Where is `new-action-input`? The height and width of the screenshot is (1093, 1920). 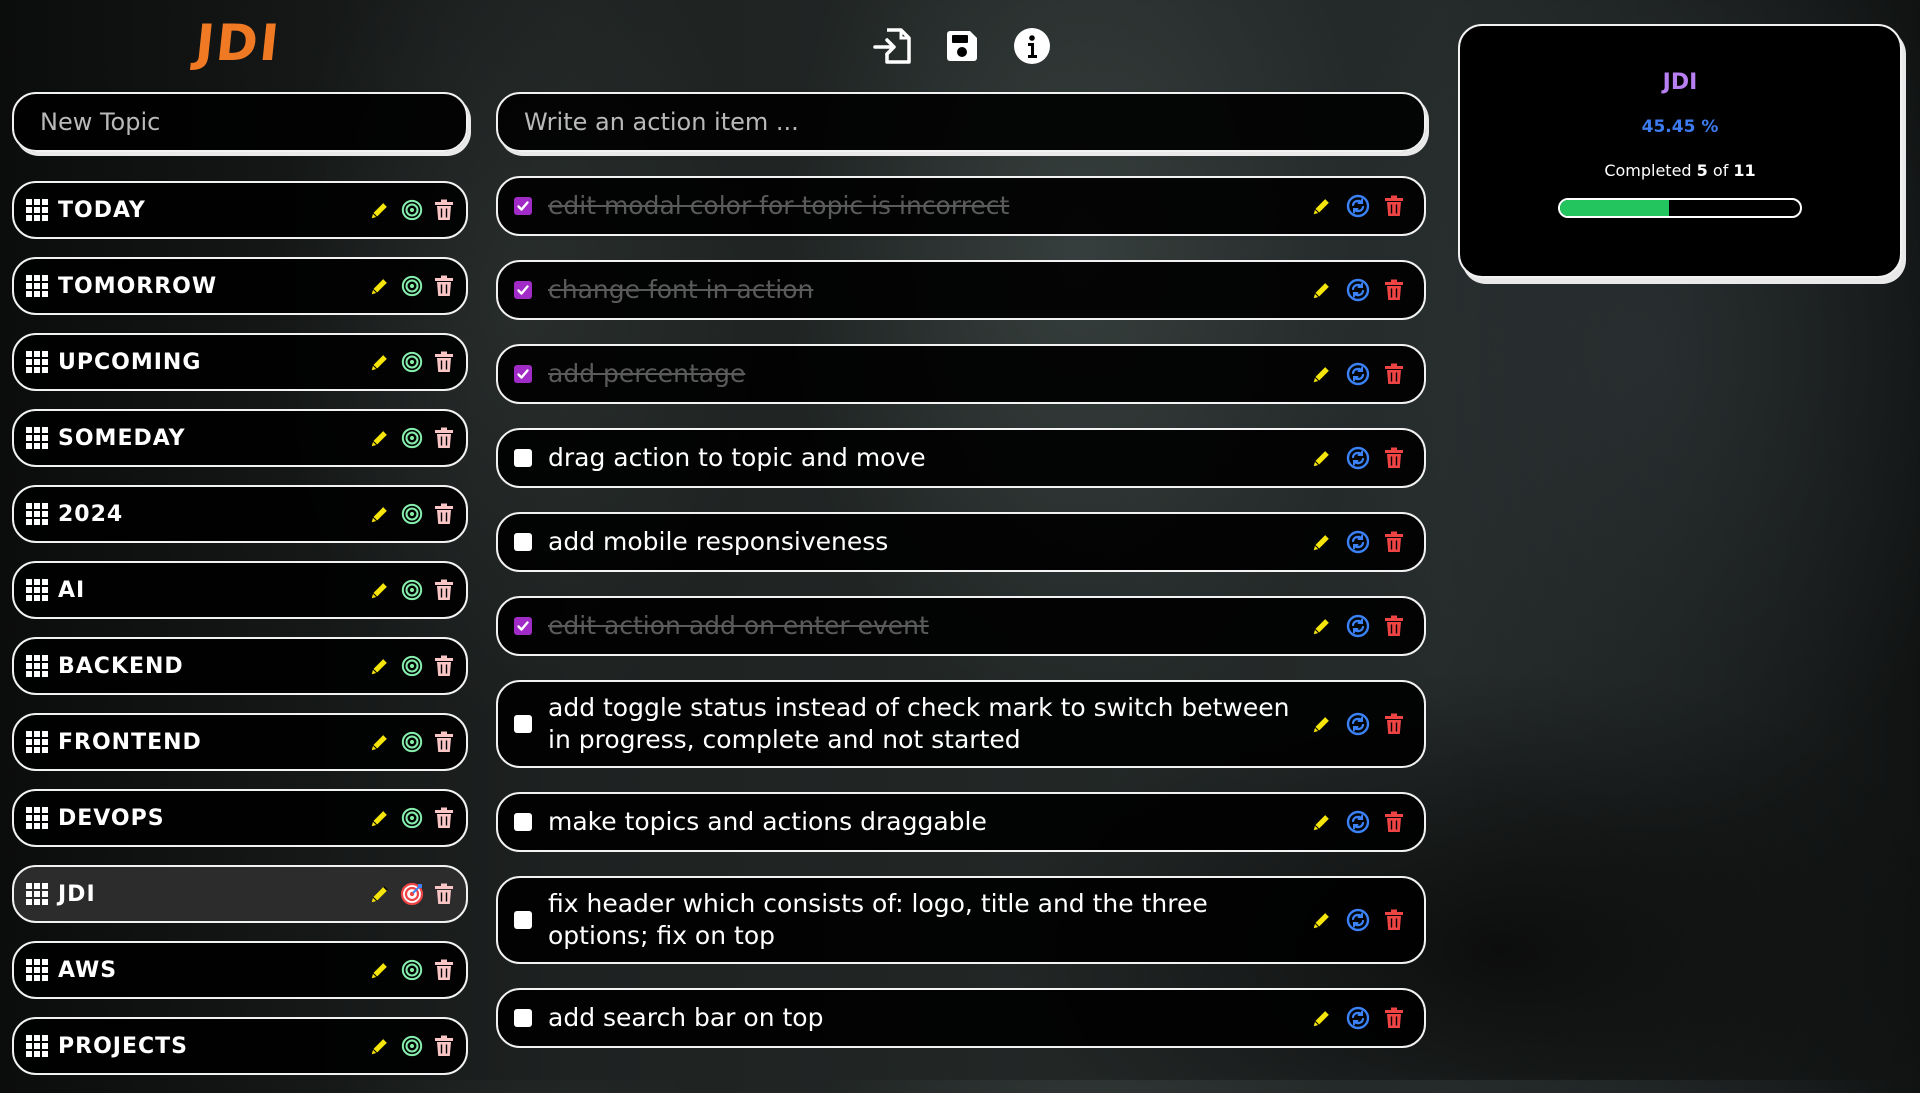
new-action-input is located at coordinates (930, 122).